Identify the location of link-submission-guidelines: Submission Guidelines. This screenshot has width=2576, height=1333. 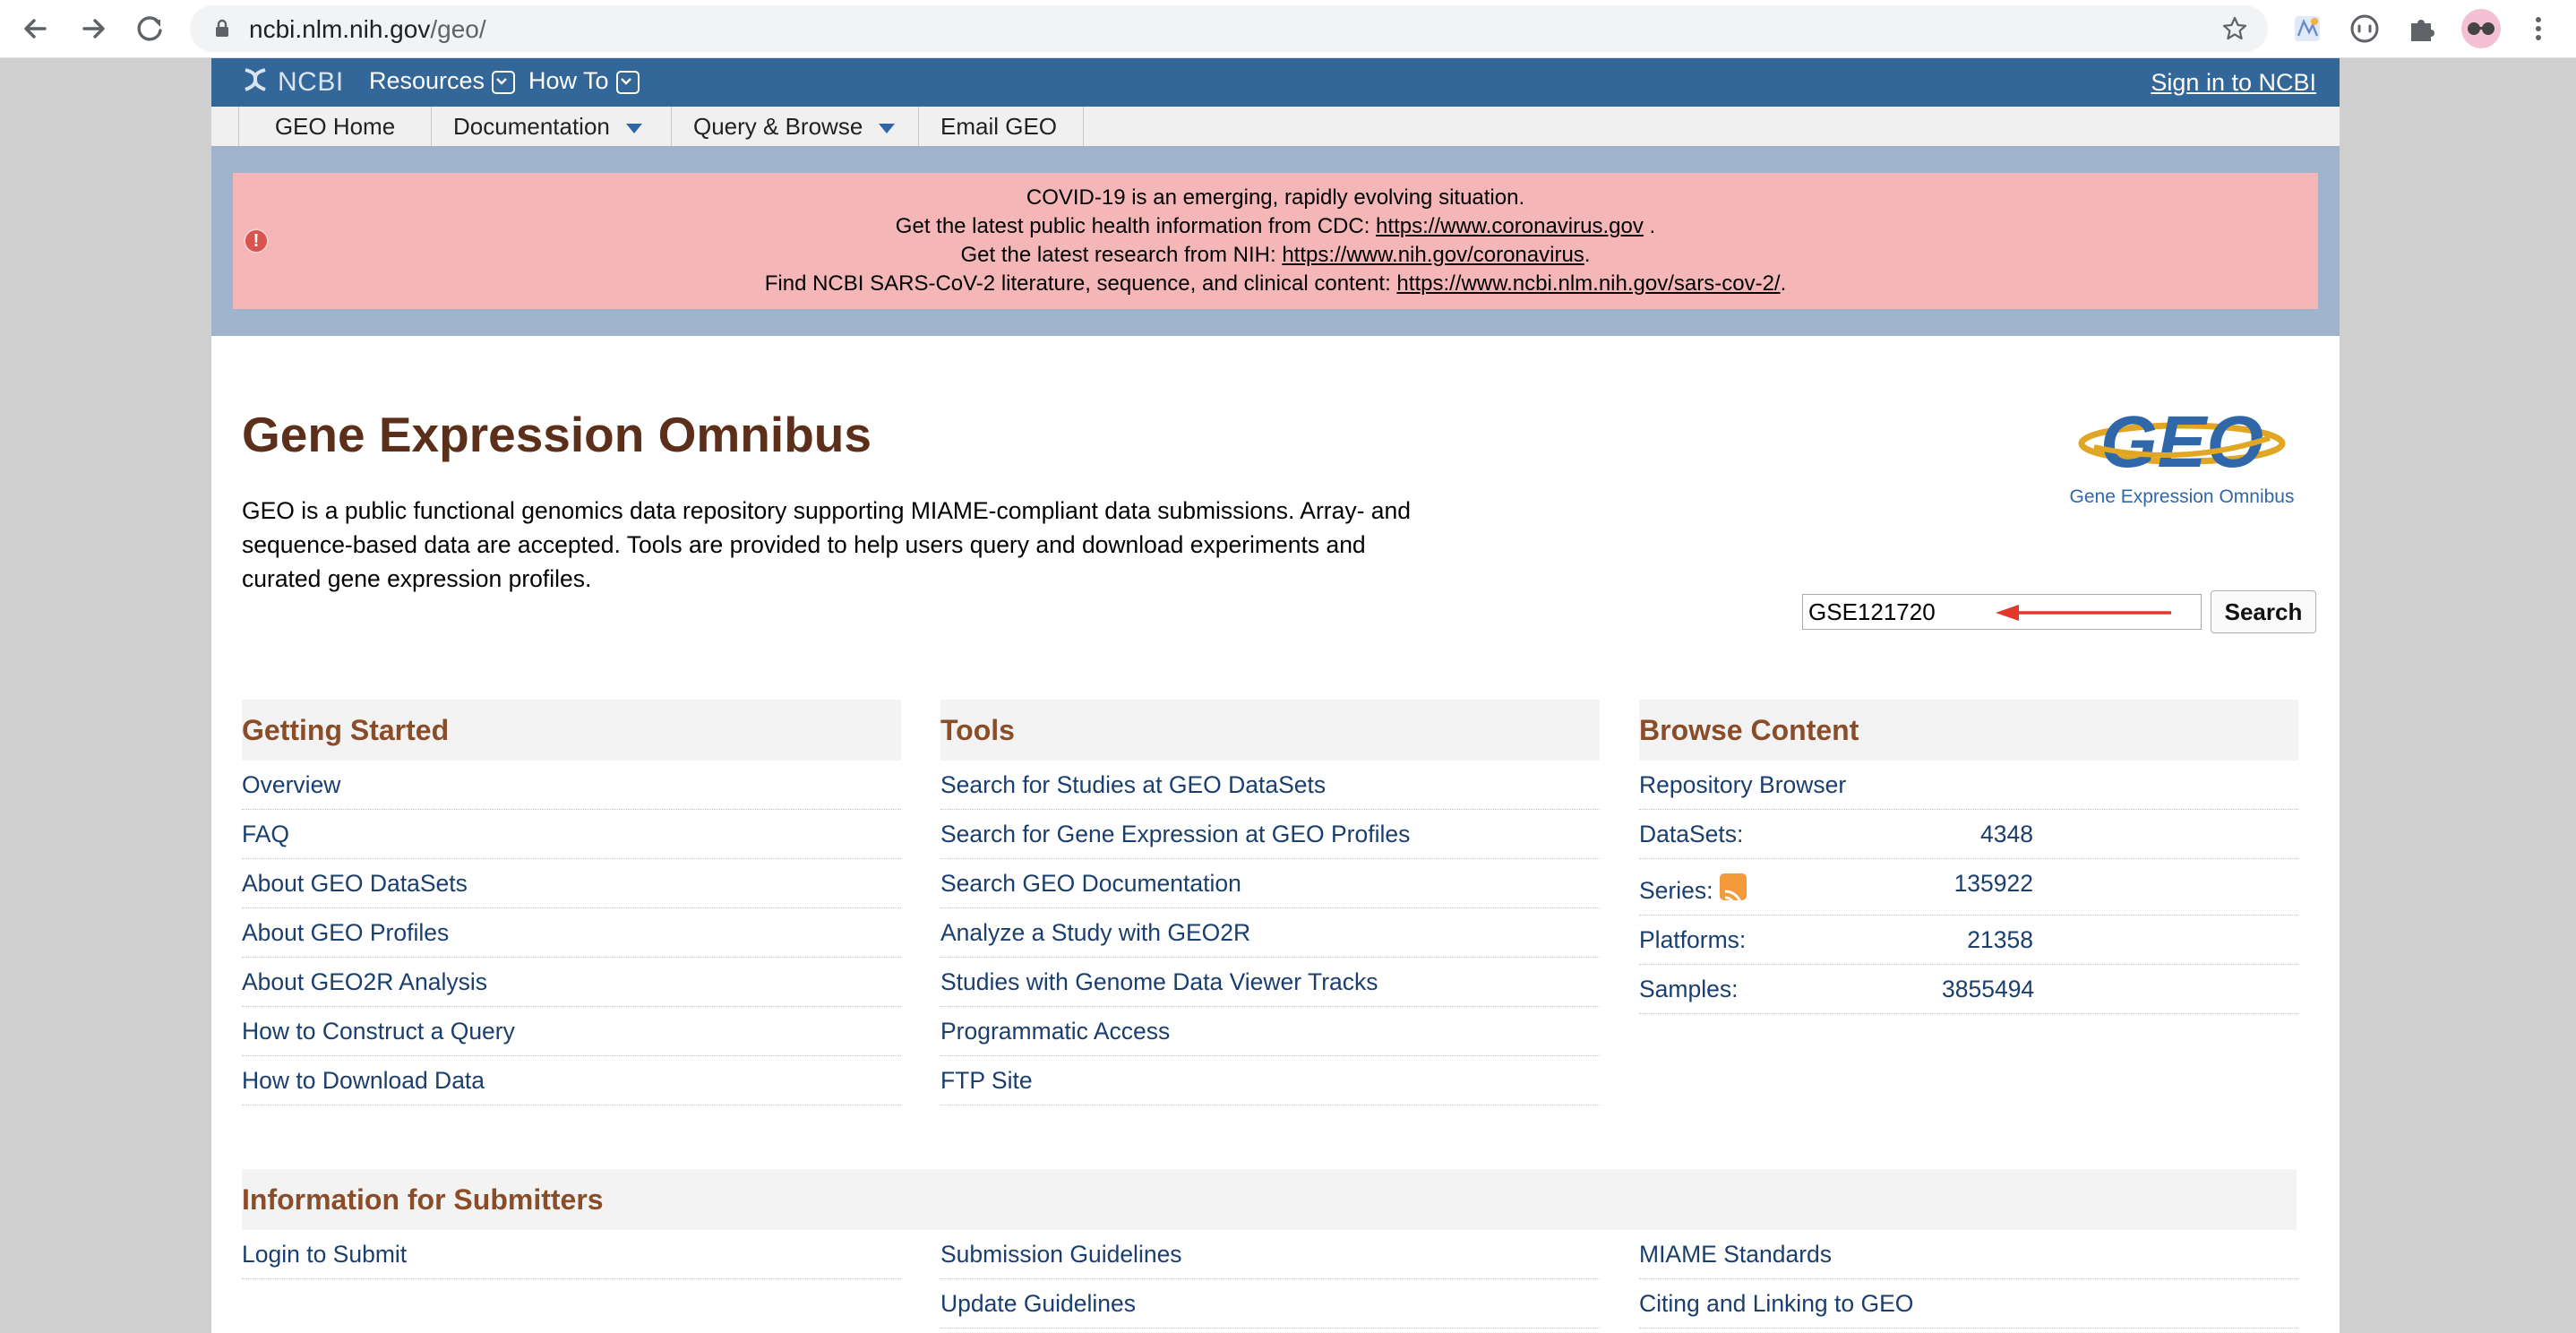
(1270, 1254).